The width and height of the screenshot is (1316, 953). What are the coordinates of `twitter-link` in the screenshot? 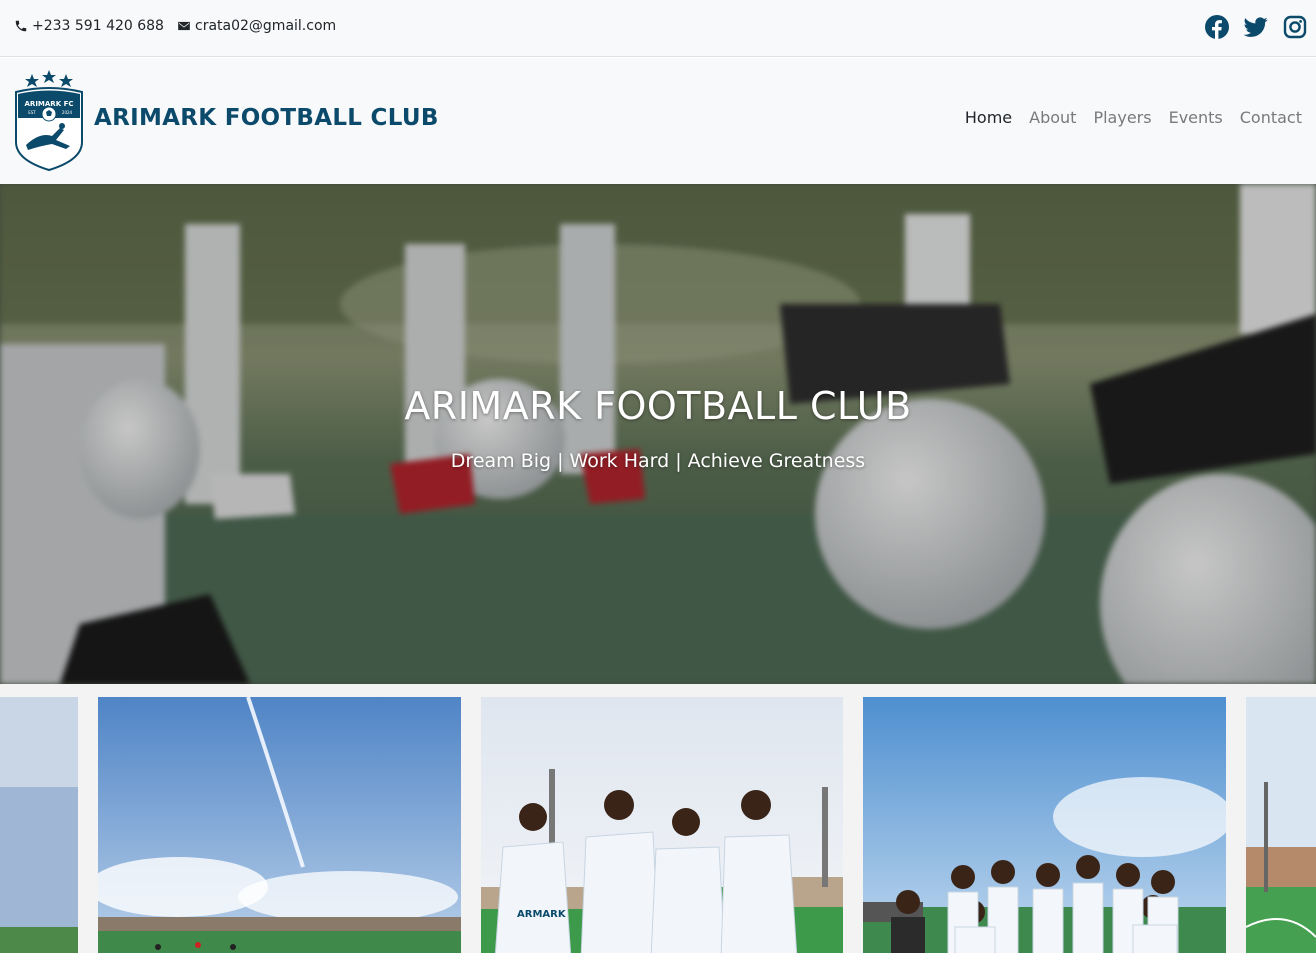 It's located at (1256, 27).